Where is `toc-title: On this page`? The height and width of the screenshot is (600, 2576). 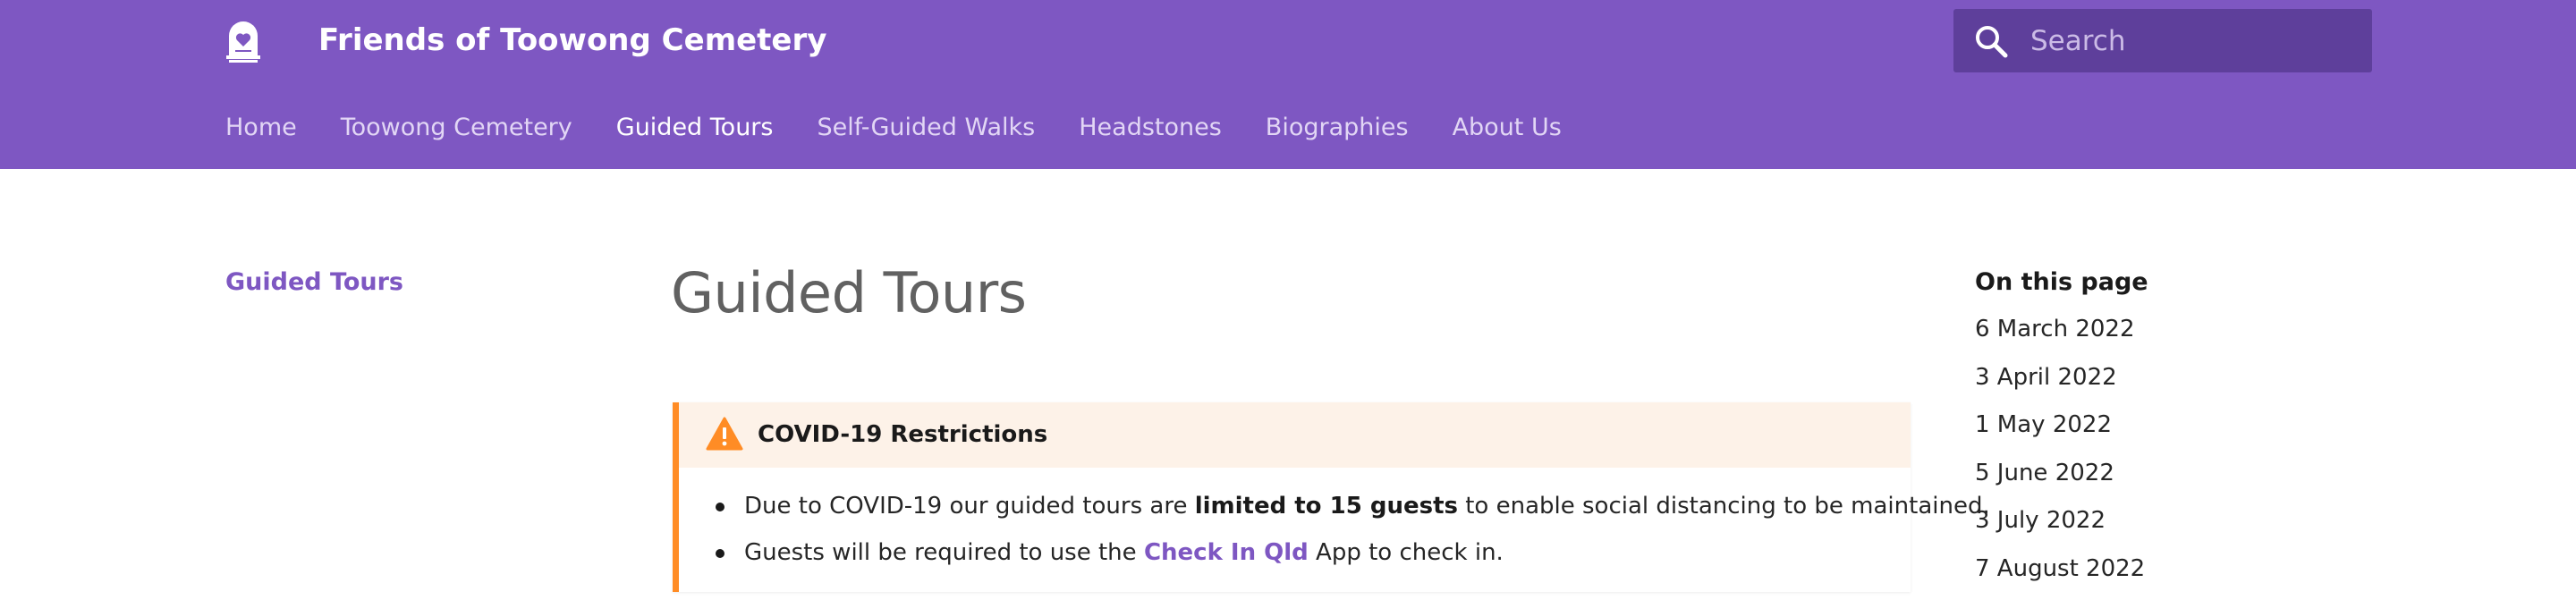 toc-title: On this page is located at coordinates (2061, 282).